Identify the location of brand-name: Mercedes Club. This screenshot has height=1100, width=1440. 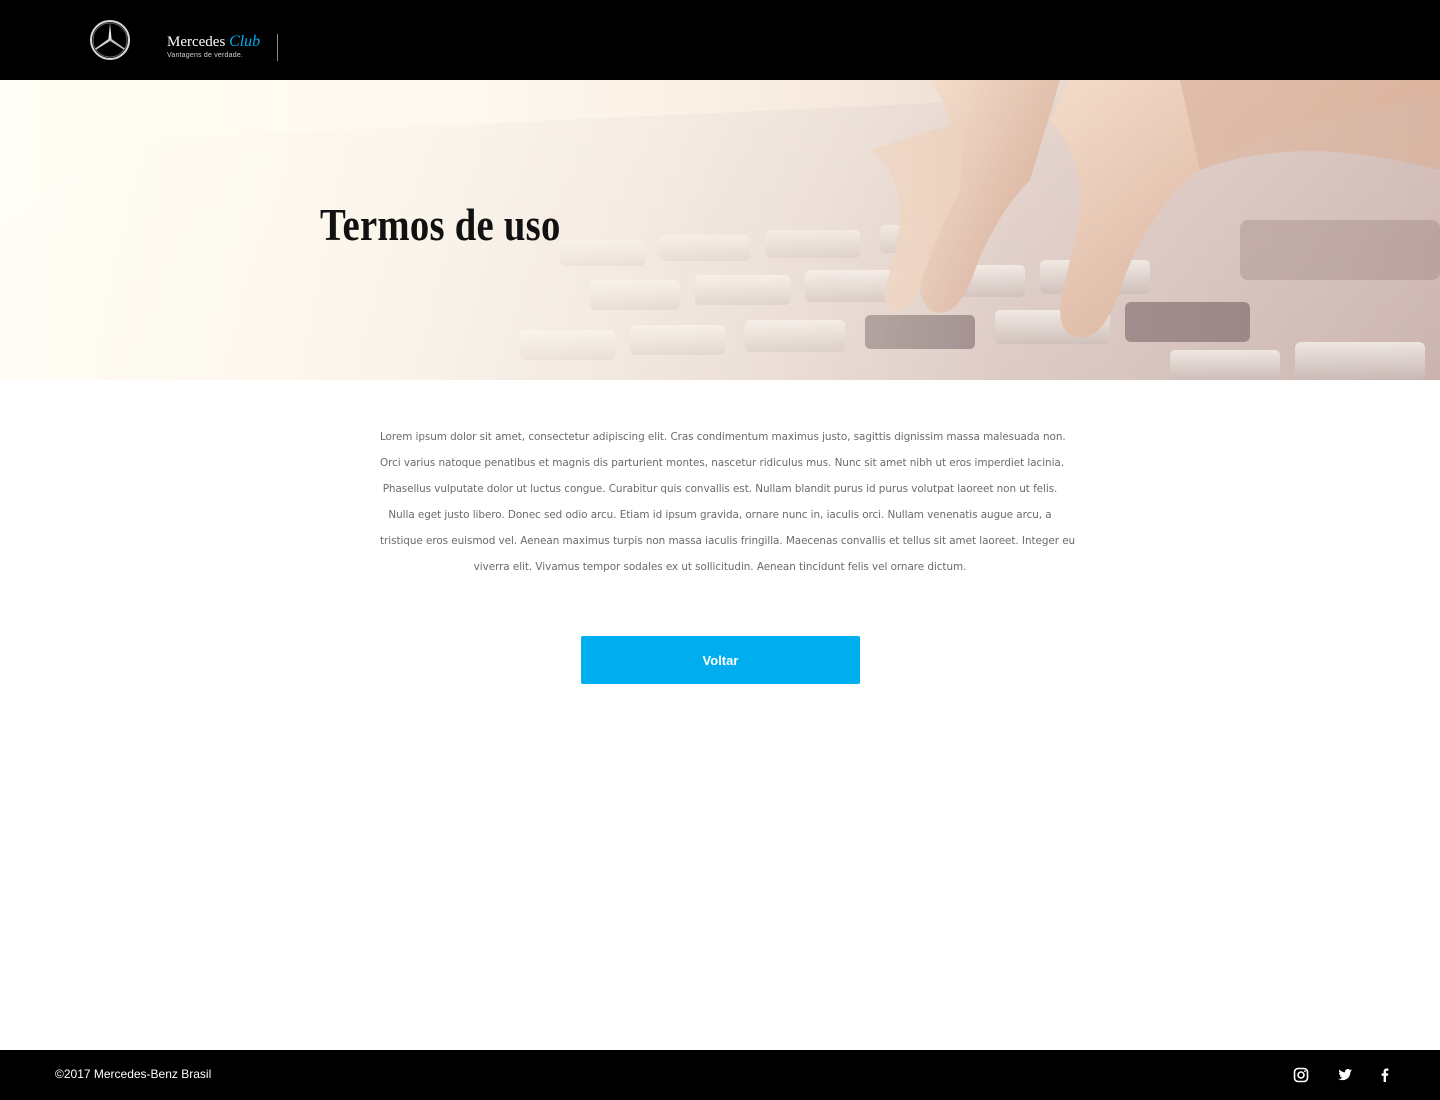
(214, 42).